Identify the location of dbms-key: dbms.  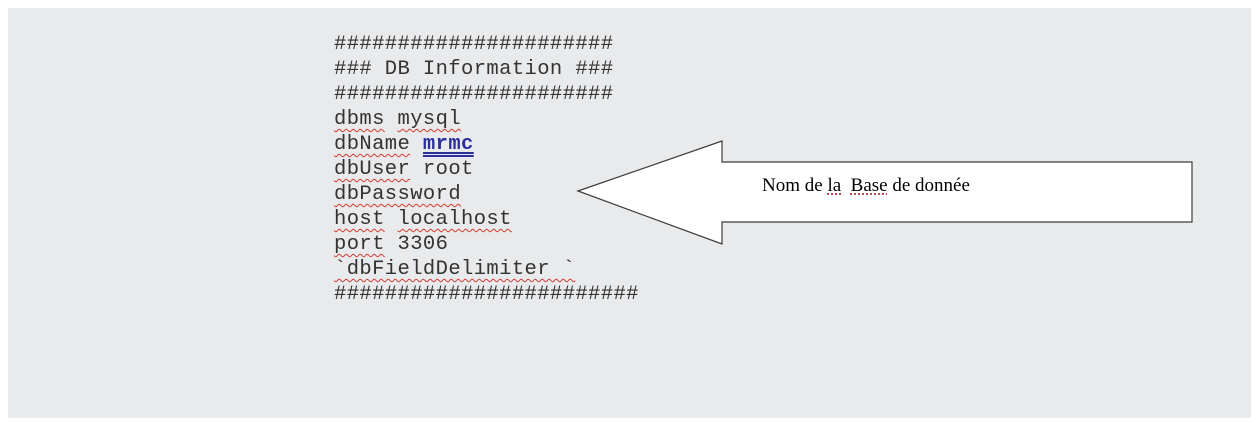
(359, 119).